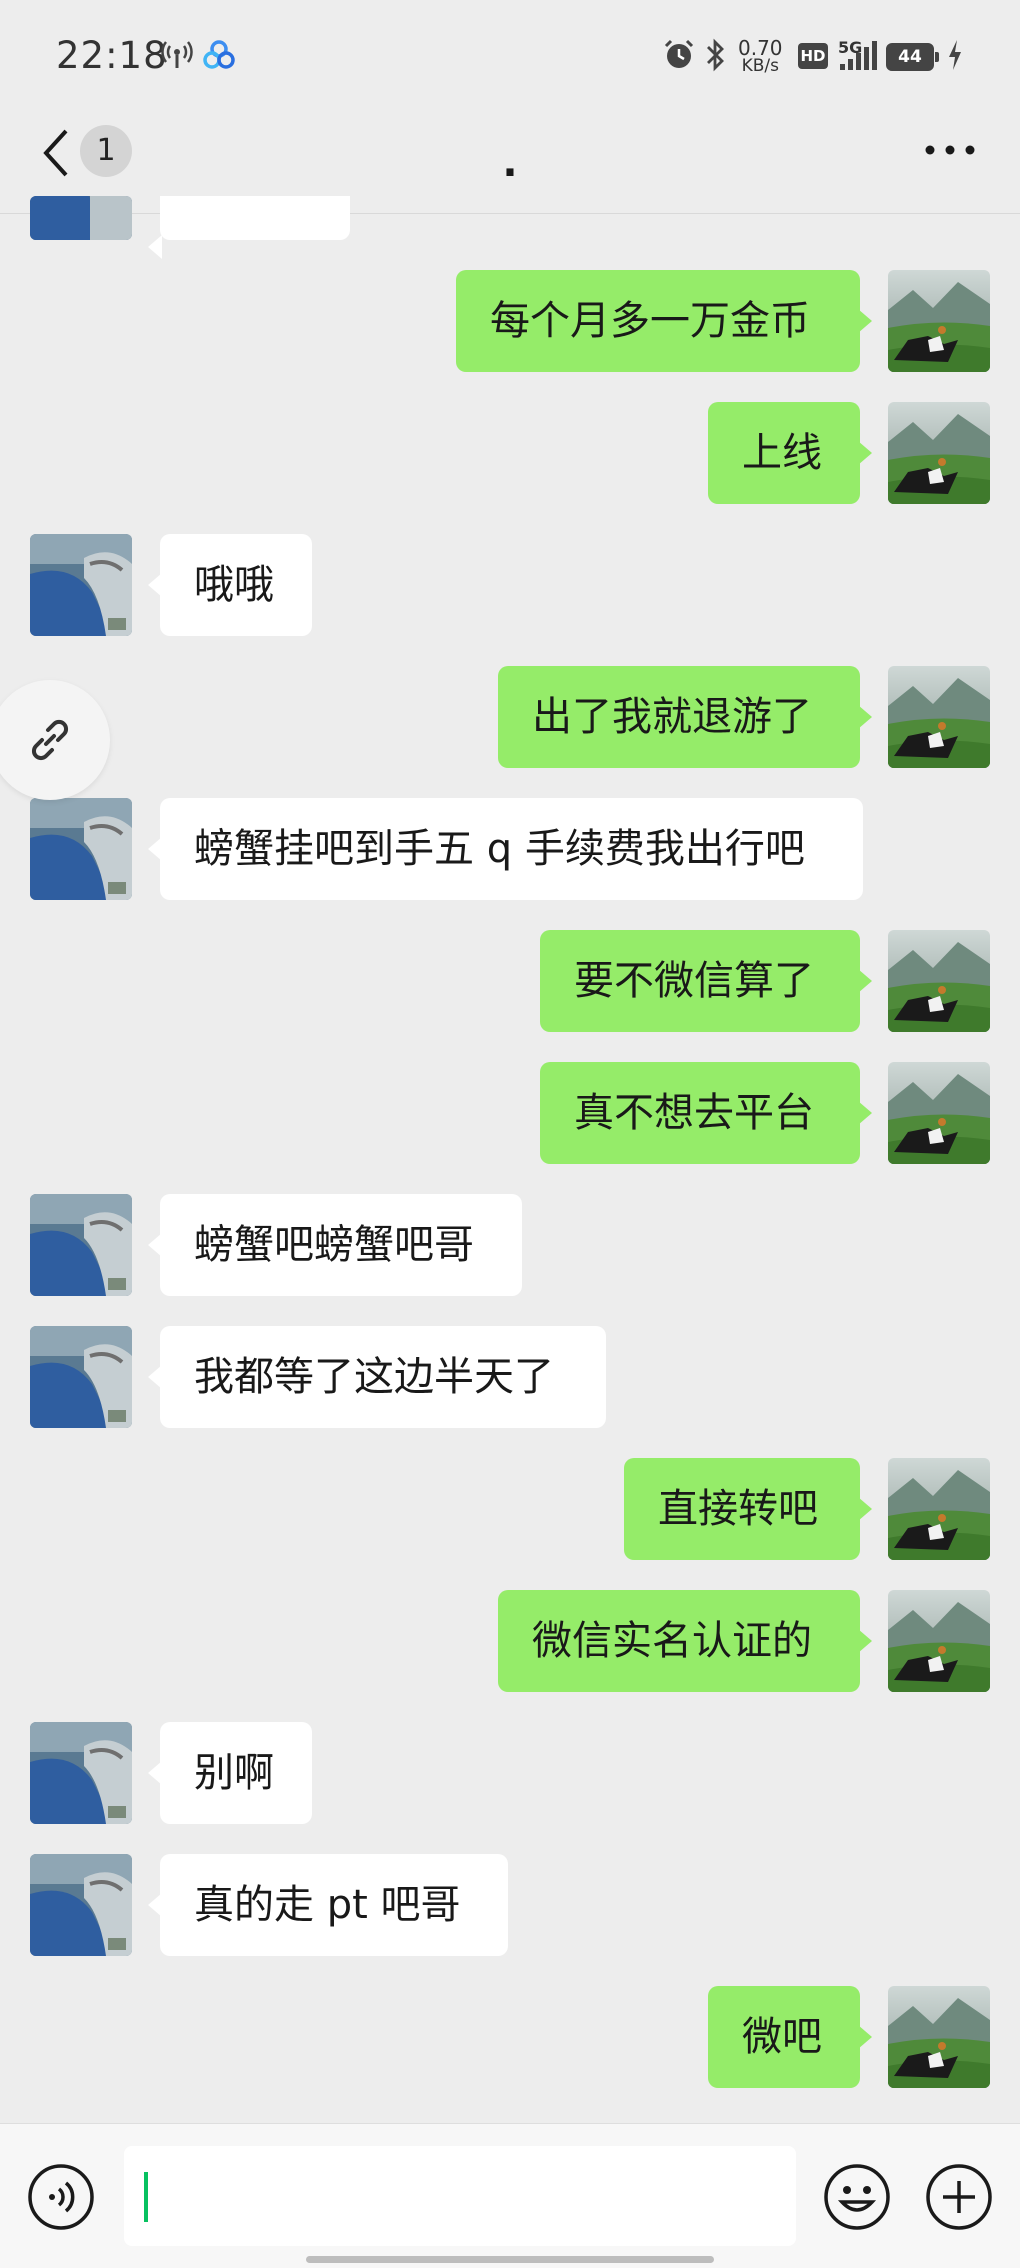  Describe the element at coordinates (460, 2196) in the screenshot. I see `message-input` at that location.